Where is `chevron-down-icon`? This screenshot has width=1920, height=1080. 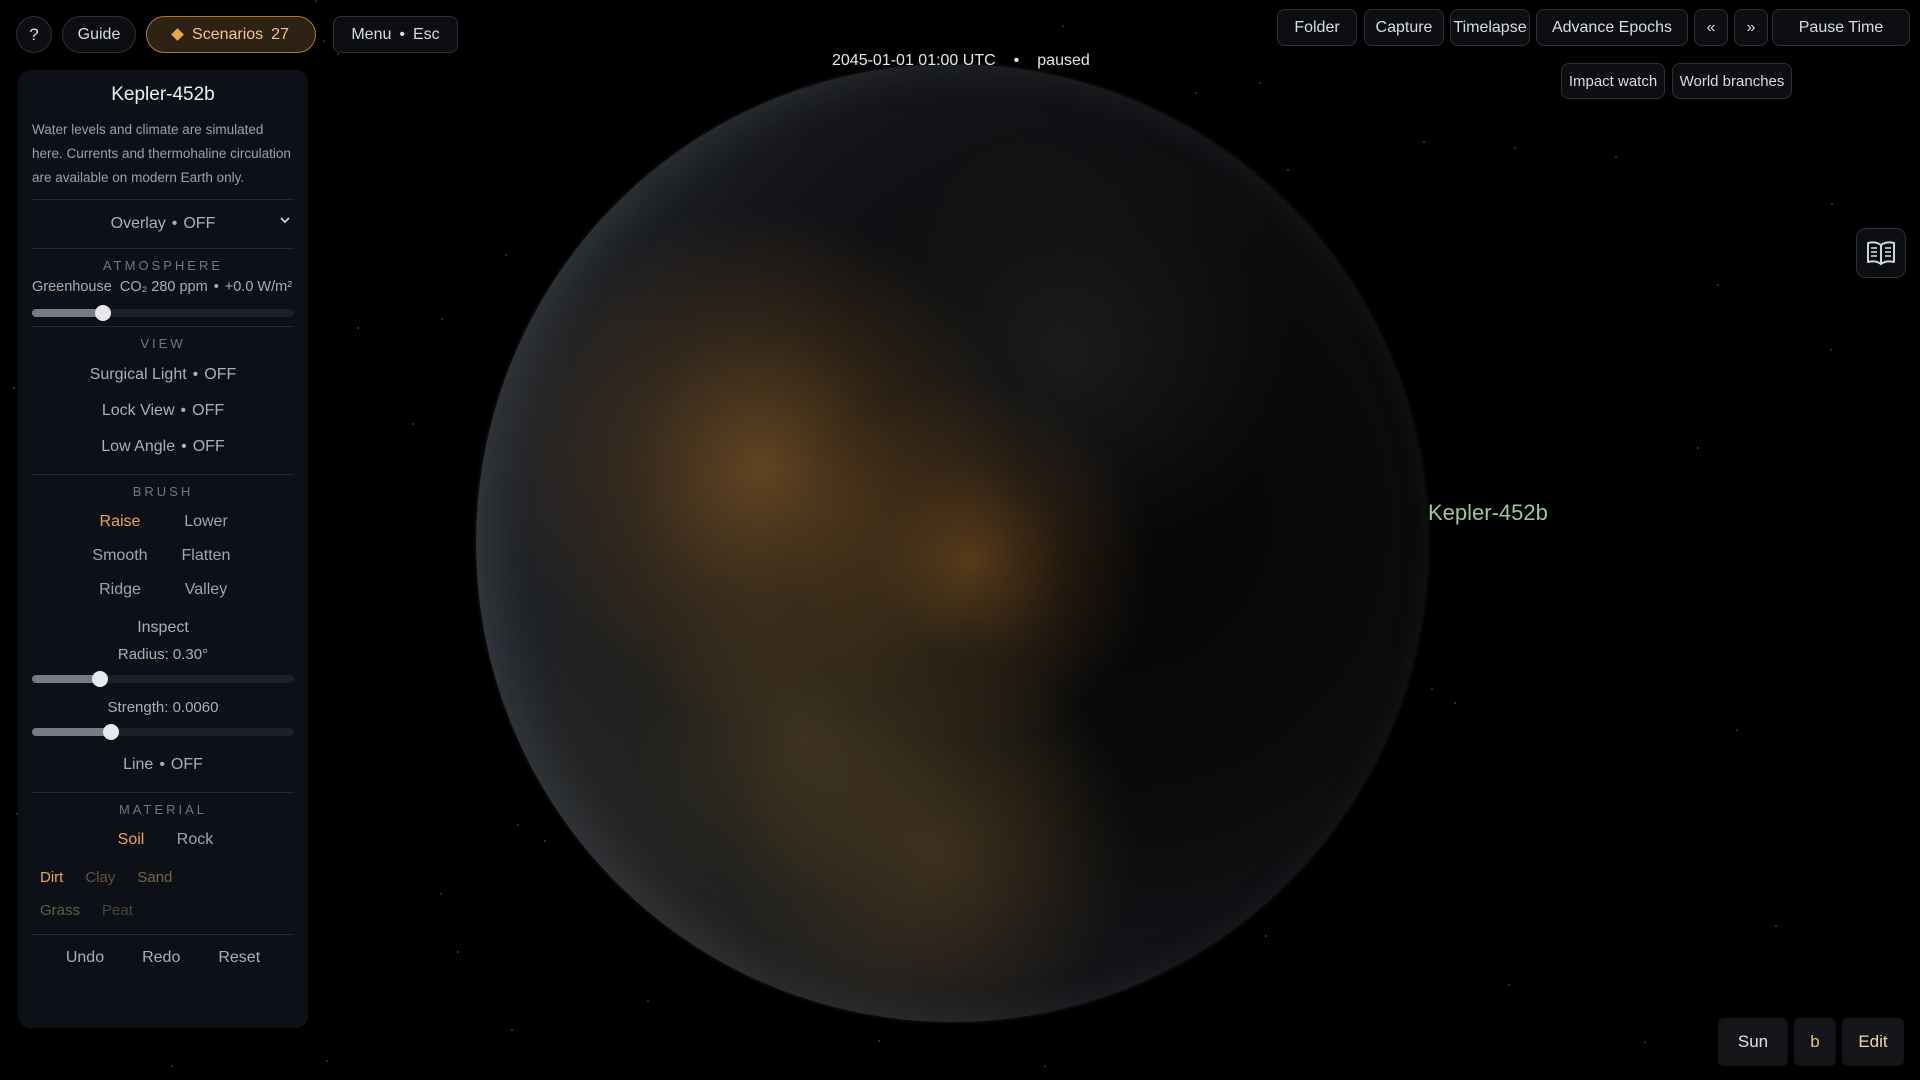 chevron-down-icon is located at coordinates (285, 220).